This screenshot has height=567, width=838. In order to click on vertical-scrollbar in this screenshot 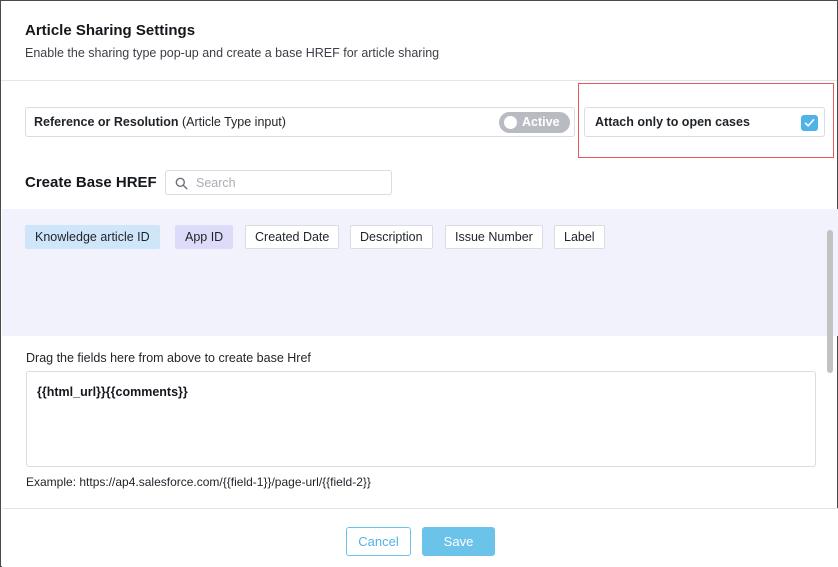, I will do `click(830, 301)`.